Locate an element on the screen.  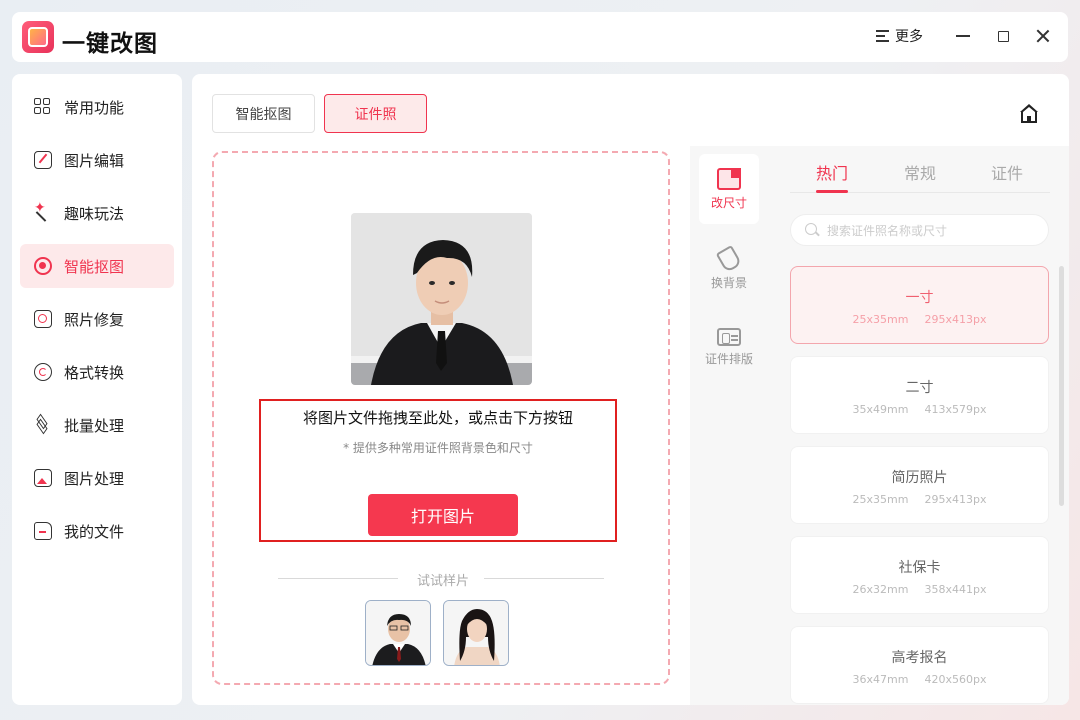
drop-title: 将图片文件拖拽至此处，或点击下方按钮 is located at coordinates (437, 418).